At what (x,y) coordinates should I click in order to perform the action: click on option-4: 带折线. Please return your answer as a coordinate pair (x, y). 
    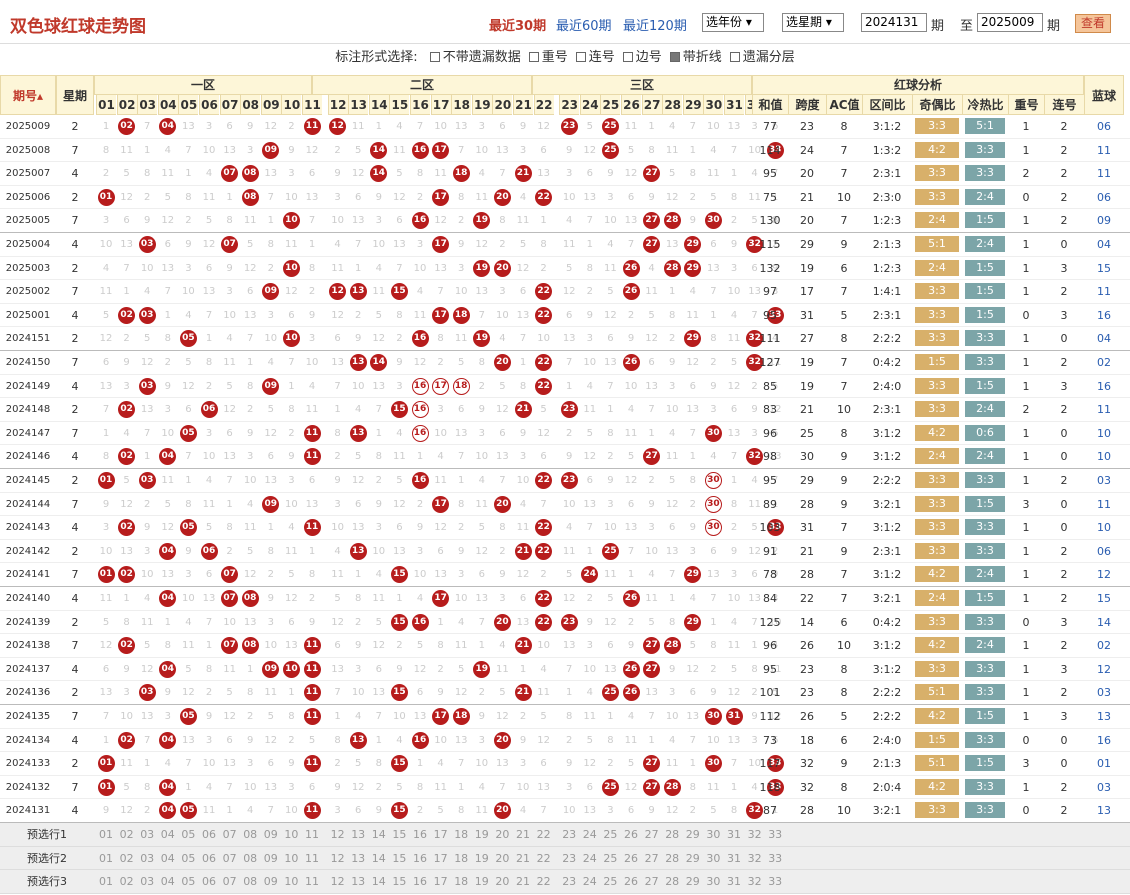
    Looking at the image, I should click on (695, 58).